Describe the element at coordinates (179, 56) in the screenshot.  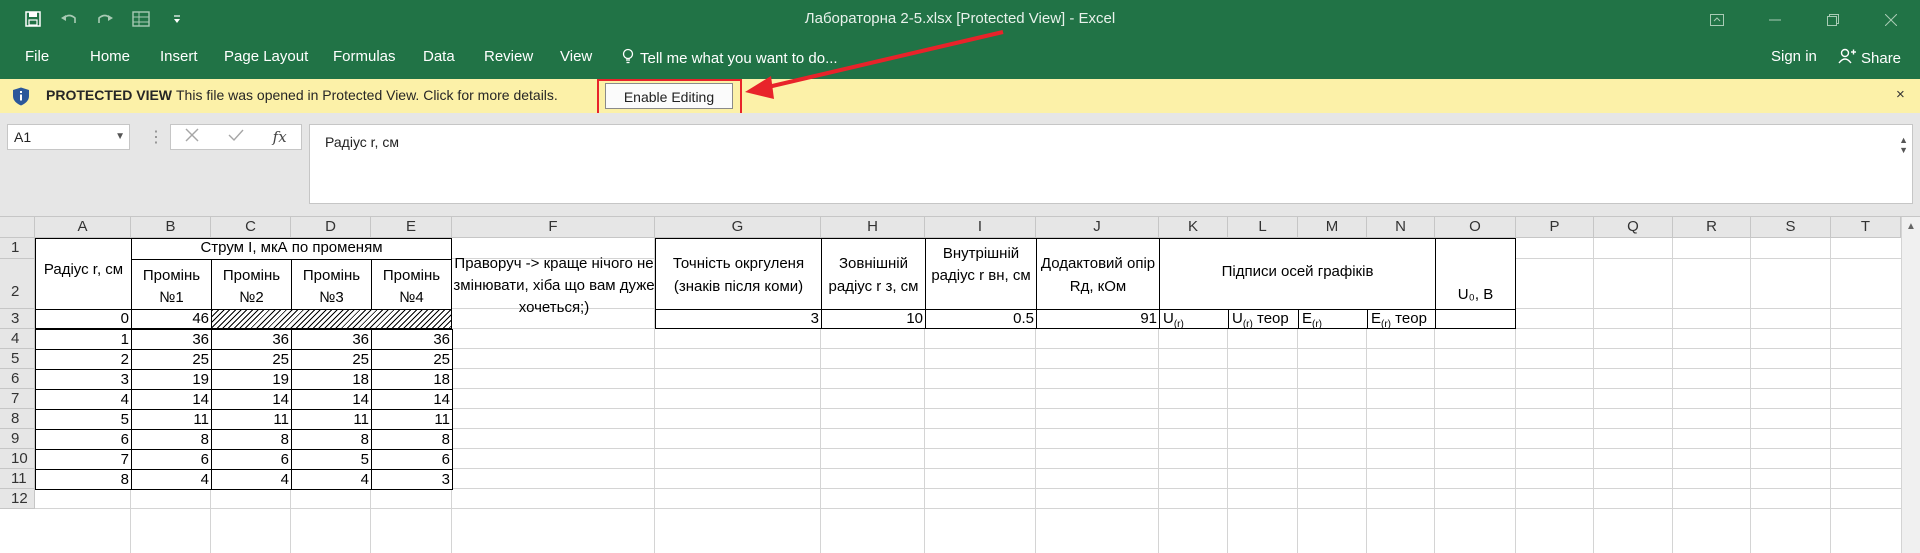
I see `tab-insert: Insert` at that location.